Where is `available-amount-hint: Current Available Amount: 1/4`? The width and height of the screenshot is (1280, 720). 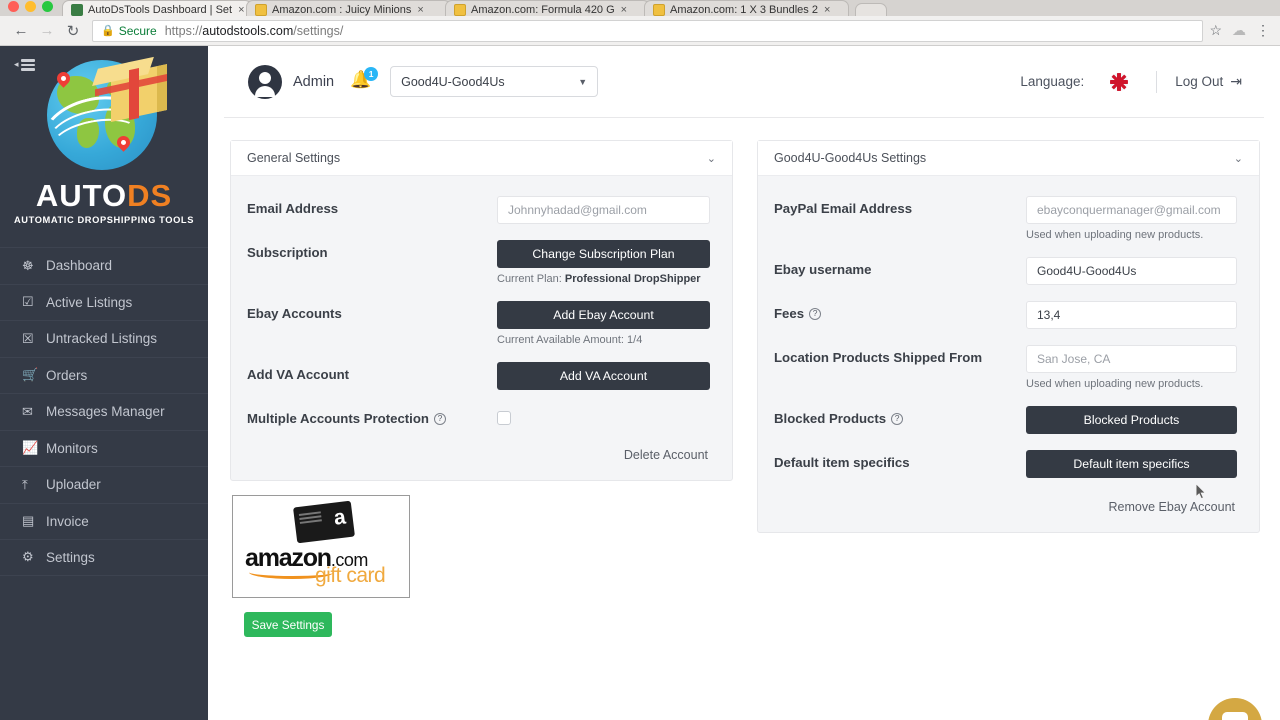
available-amount-hint: Current Available Amount: 1/4 is located at coordinates (570, 340).